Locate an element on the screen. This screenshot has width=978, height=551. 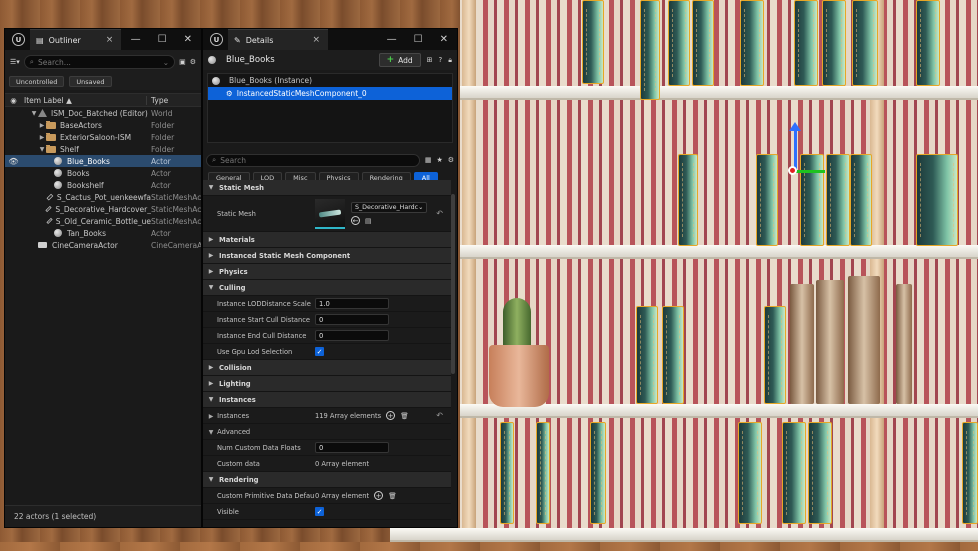
outliner-row: Bookshelf Actor is located at coordinates (103, 185).